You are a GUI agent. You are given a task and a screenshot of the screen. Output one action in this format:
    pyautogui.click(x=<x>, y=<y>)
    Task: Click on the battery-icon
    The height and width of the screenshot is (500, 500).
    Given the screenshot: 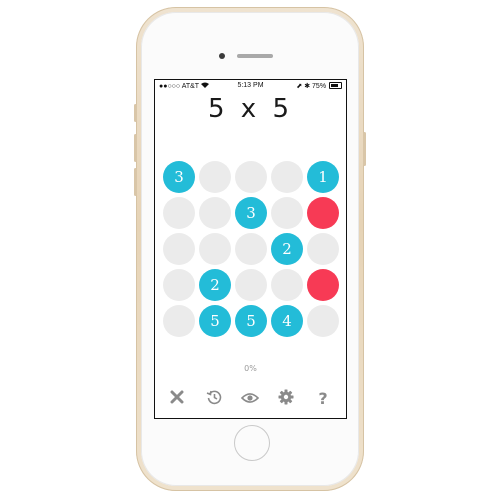 What is the action you would take?
    pyautogui.click(x=335, y=85)
    